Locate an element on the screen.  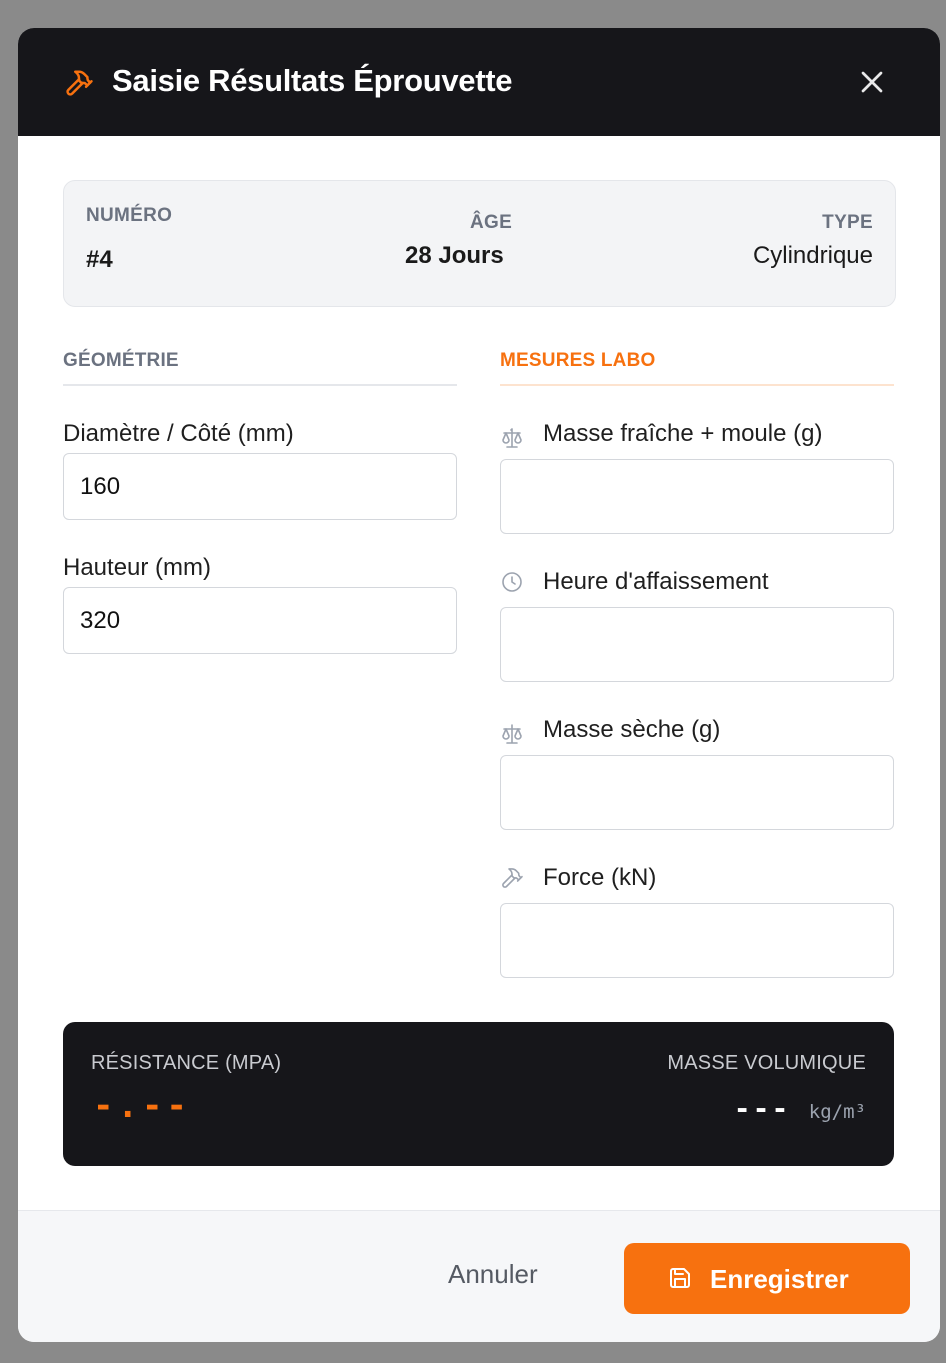
dialog-footer: Annuler Enregistrer is located at coordinates (479, 1276).